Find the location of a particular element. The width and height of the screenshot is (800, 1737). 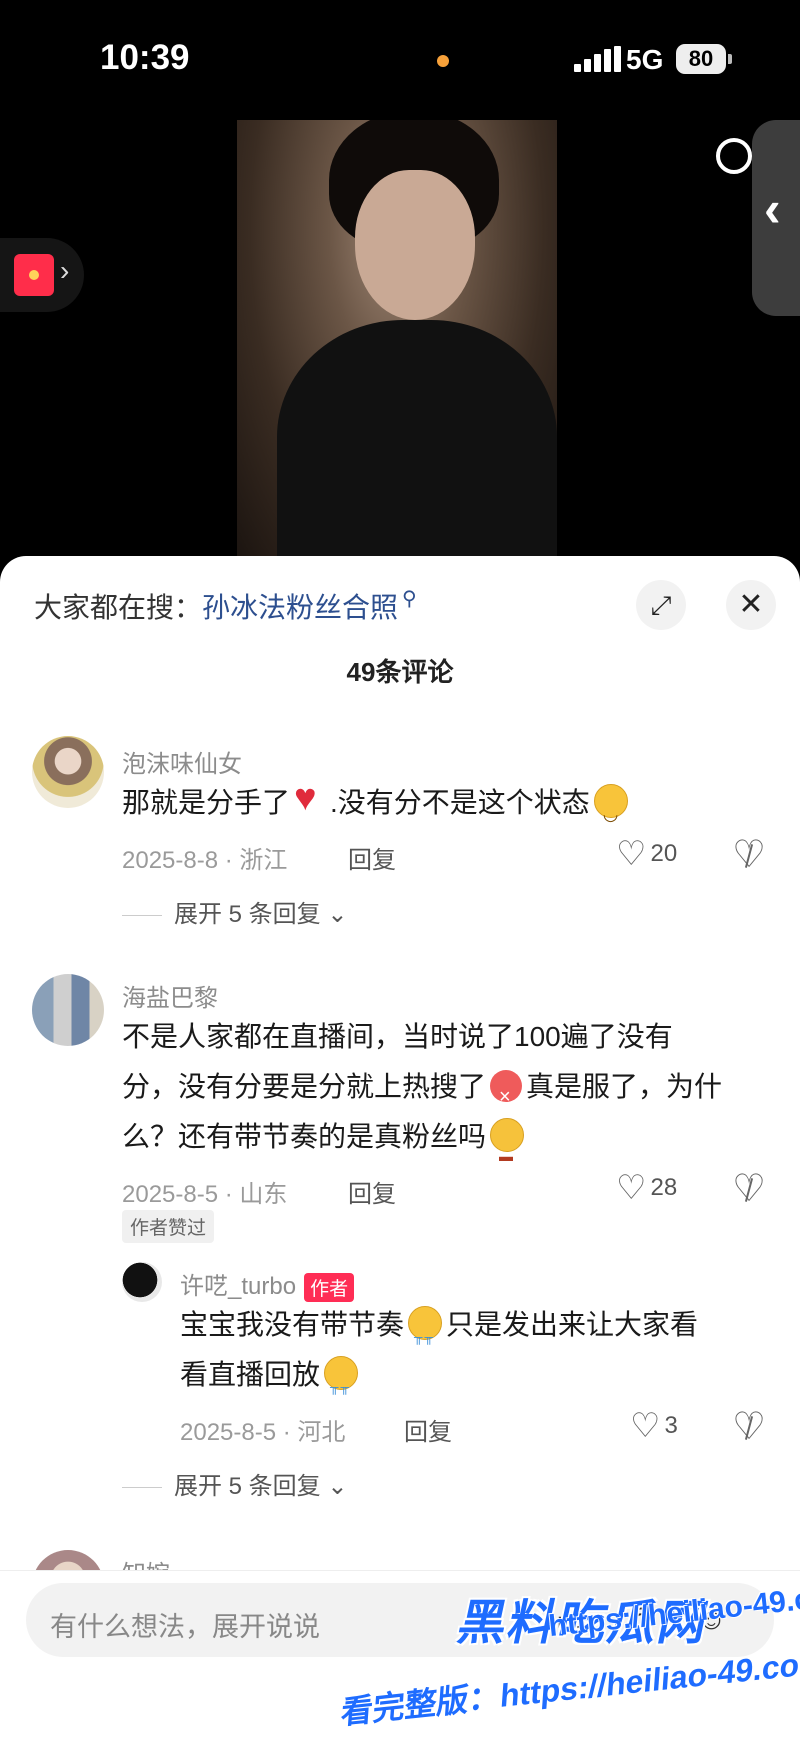

search-small-icon: ⚲ is located at coordinates (409, 599).